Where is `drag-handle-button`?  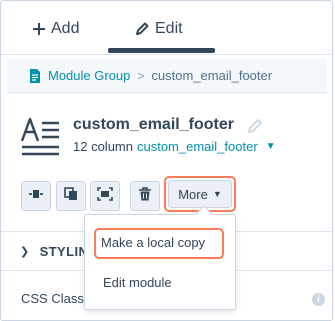 drag-handle-button is located at coordinates (36, 196).